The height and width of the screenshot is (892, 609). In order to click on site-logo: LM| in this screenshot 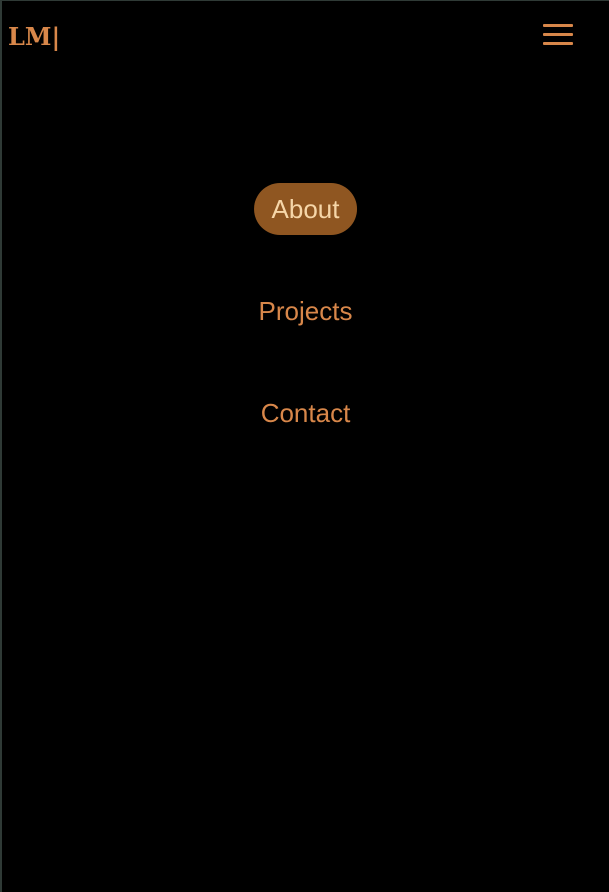, I will do `click(34, 37)`.